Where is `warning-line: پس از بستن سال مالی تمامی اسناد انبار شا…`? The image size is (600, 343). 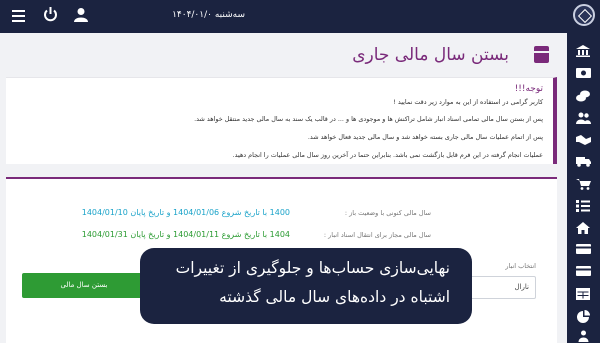 warning-line: پس از بستن سال مالی تمامی اسناد انبار شا… is located at coordinates (368, 119).